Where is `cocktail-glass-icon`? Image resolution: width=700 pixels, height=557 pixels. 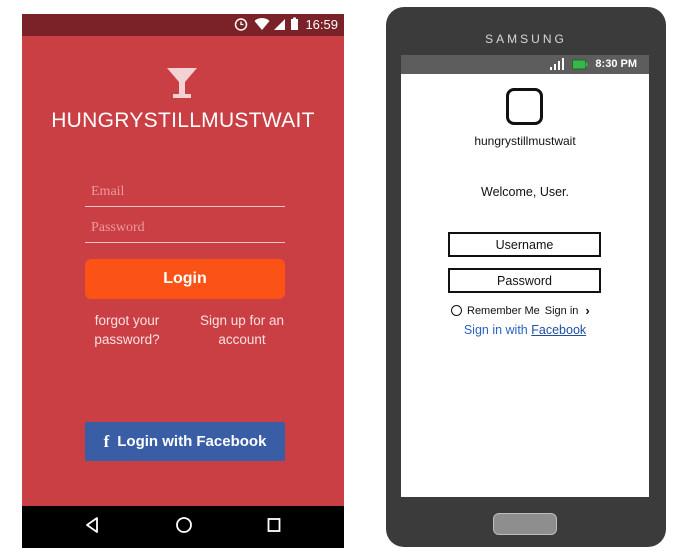
cocktail-glass-icon is located at coordinates (182, 83).